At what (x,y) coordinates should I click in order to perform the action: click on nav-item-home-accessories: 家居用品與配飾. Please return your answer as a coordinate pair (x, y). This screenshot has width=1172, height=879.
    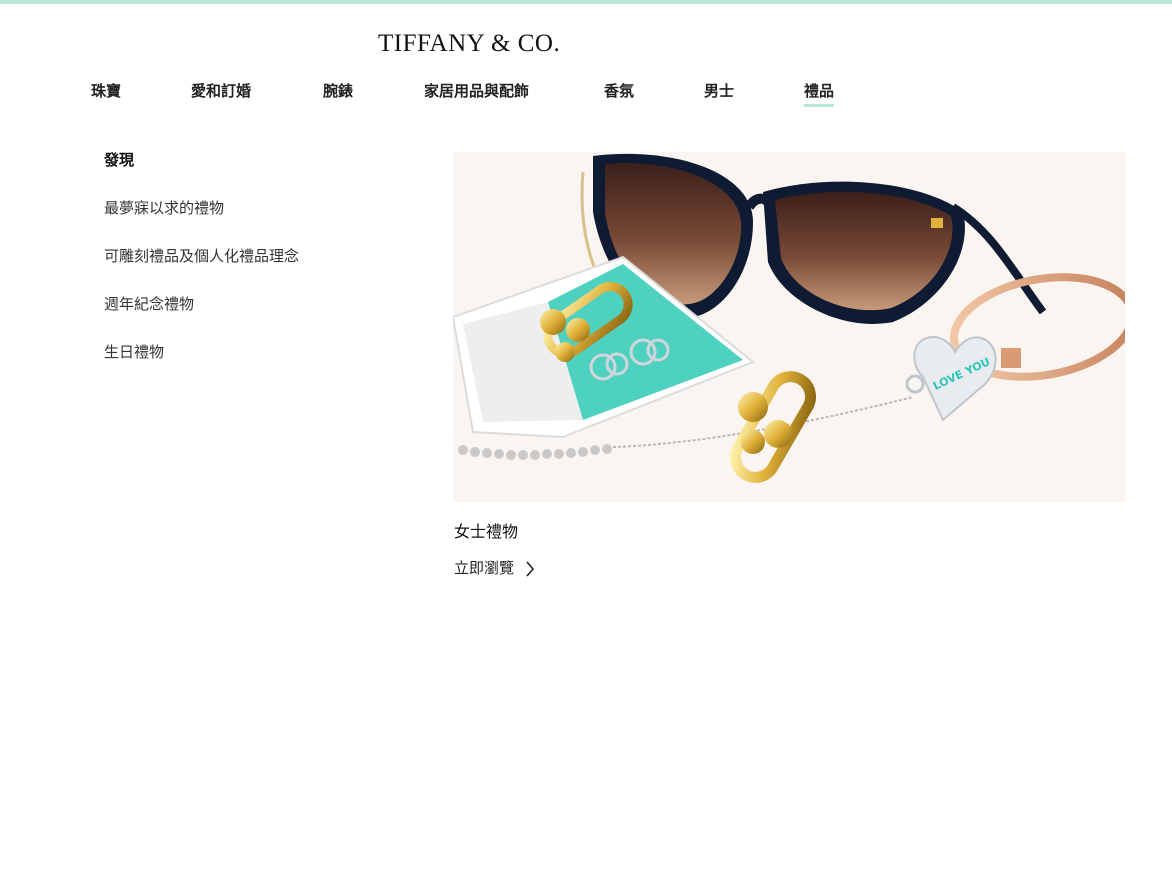
    Looking at the image, I should click on (476, 93).